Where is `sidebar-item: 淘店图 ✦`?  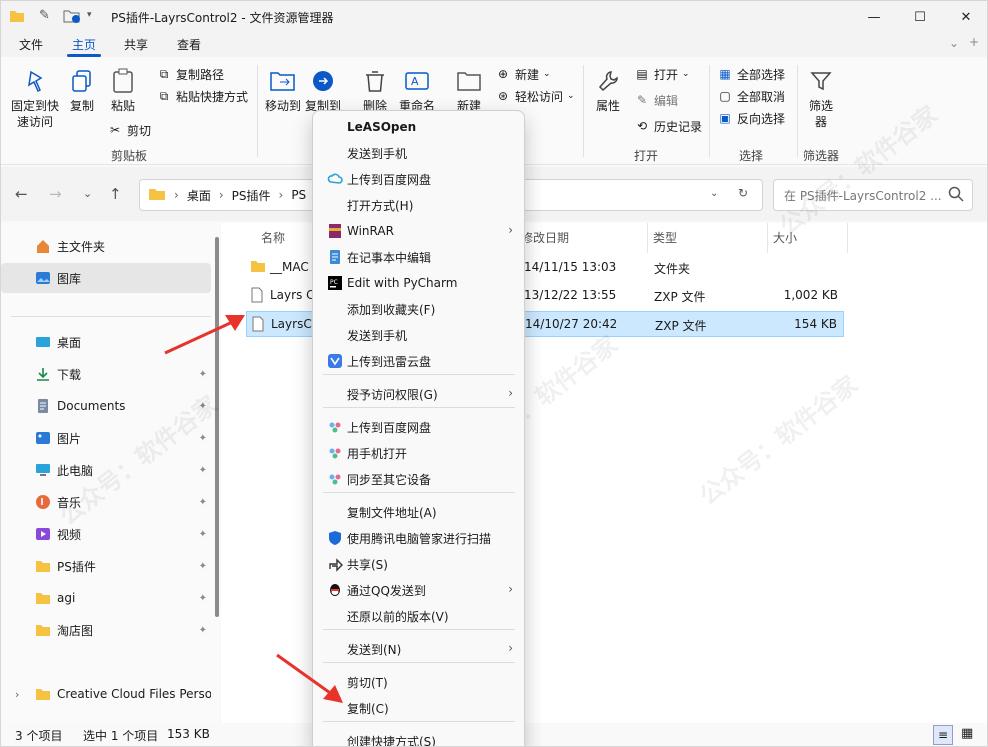 sidebar-item: 淘店图 ✦ is located at coordinates (106, 630).